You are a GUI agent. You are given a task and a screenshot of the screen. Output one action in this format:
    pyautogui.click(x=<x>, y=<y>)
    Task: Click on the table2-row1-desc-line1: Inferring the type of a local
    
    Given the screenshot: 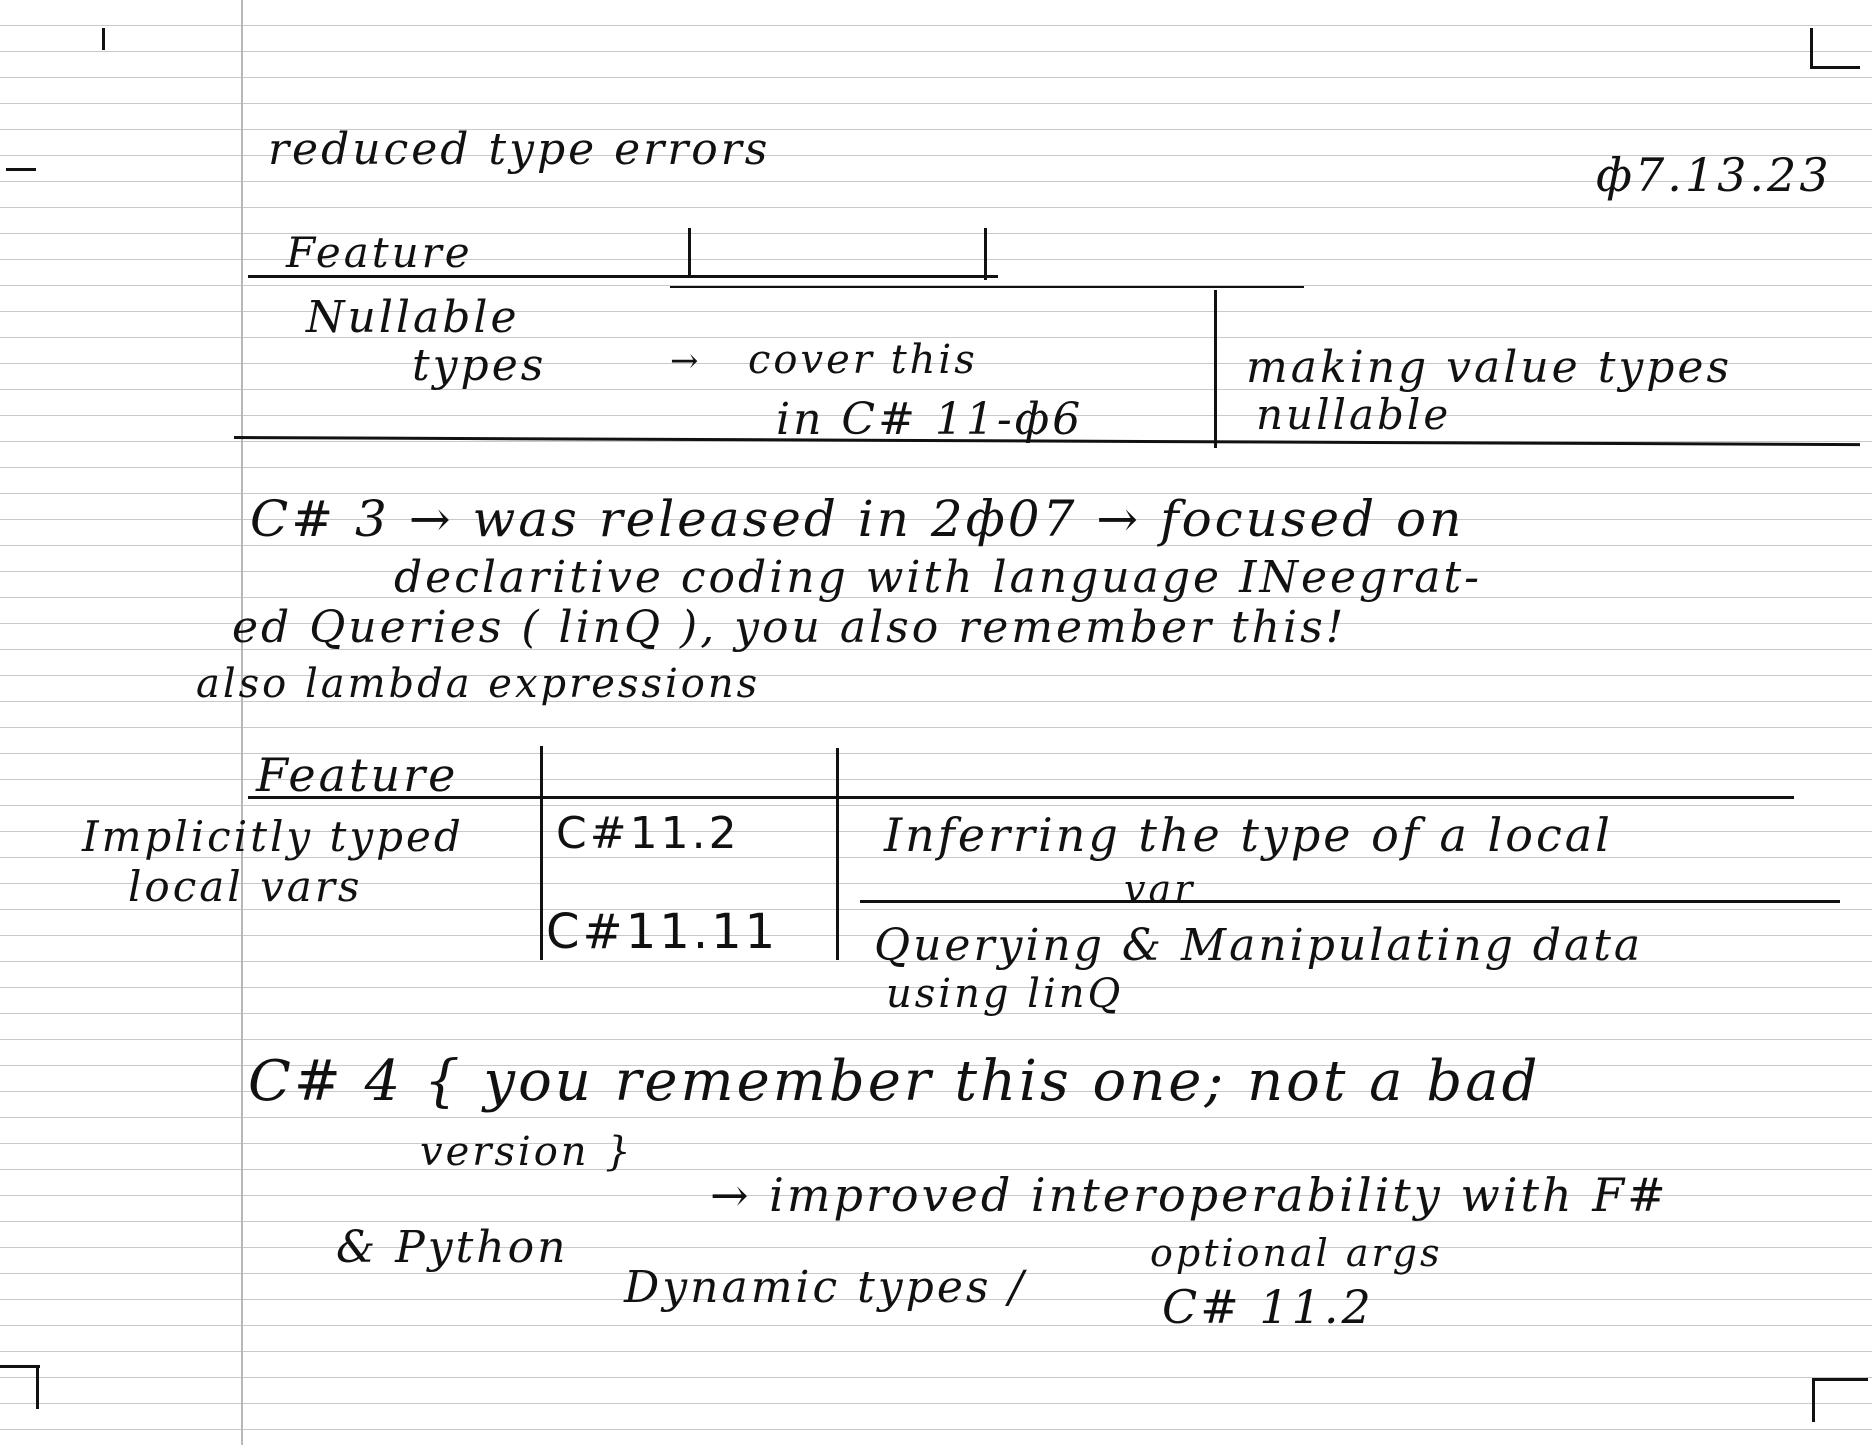 What is the action you would take?
    pyautogui.click(x=1248, y=835)
    